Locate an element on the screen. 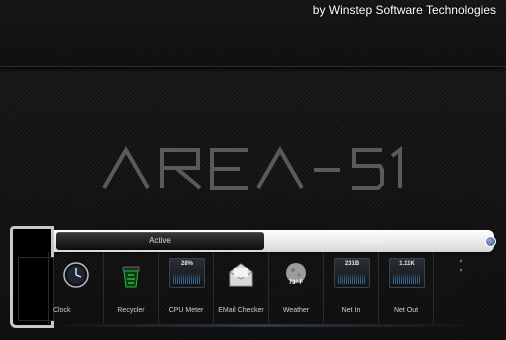  credit-text: by Winstep Software Technologies is located at coordinates (404, 10).